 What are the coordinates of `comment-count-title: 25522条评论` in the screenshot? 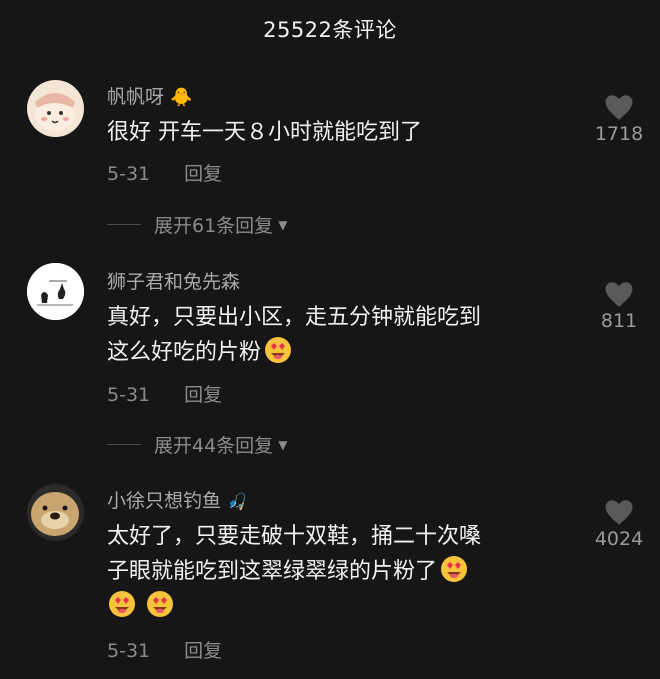 It's located at (330, 30).